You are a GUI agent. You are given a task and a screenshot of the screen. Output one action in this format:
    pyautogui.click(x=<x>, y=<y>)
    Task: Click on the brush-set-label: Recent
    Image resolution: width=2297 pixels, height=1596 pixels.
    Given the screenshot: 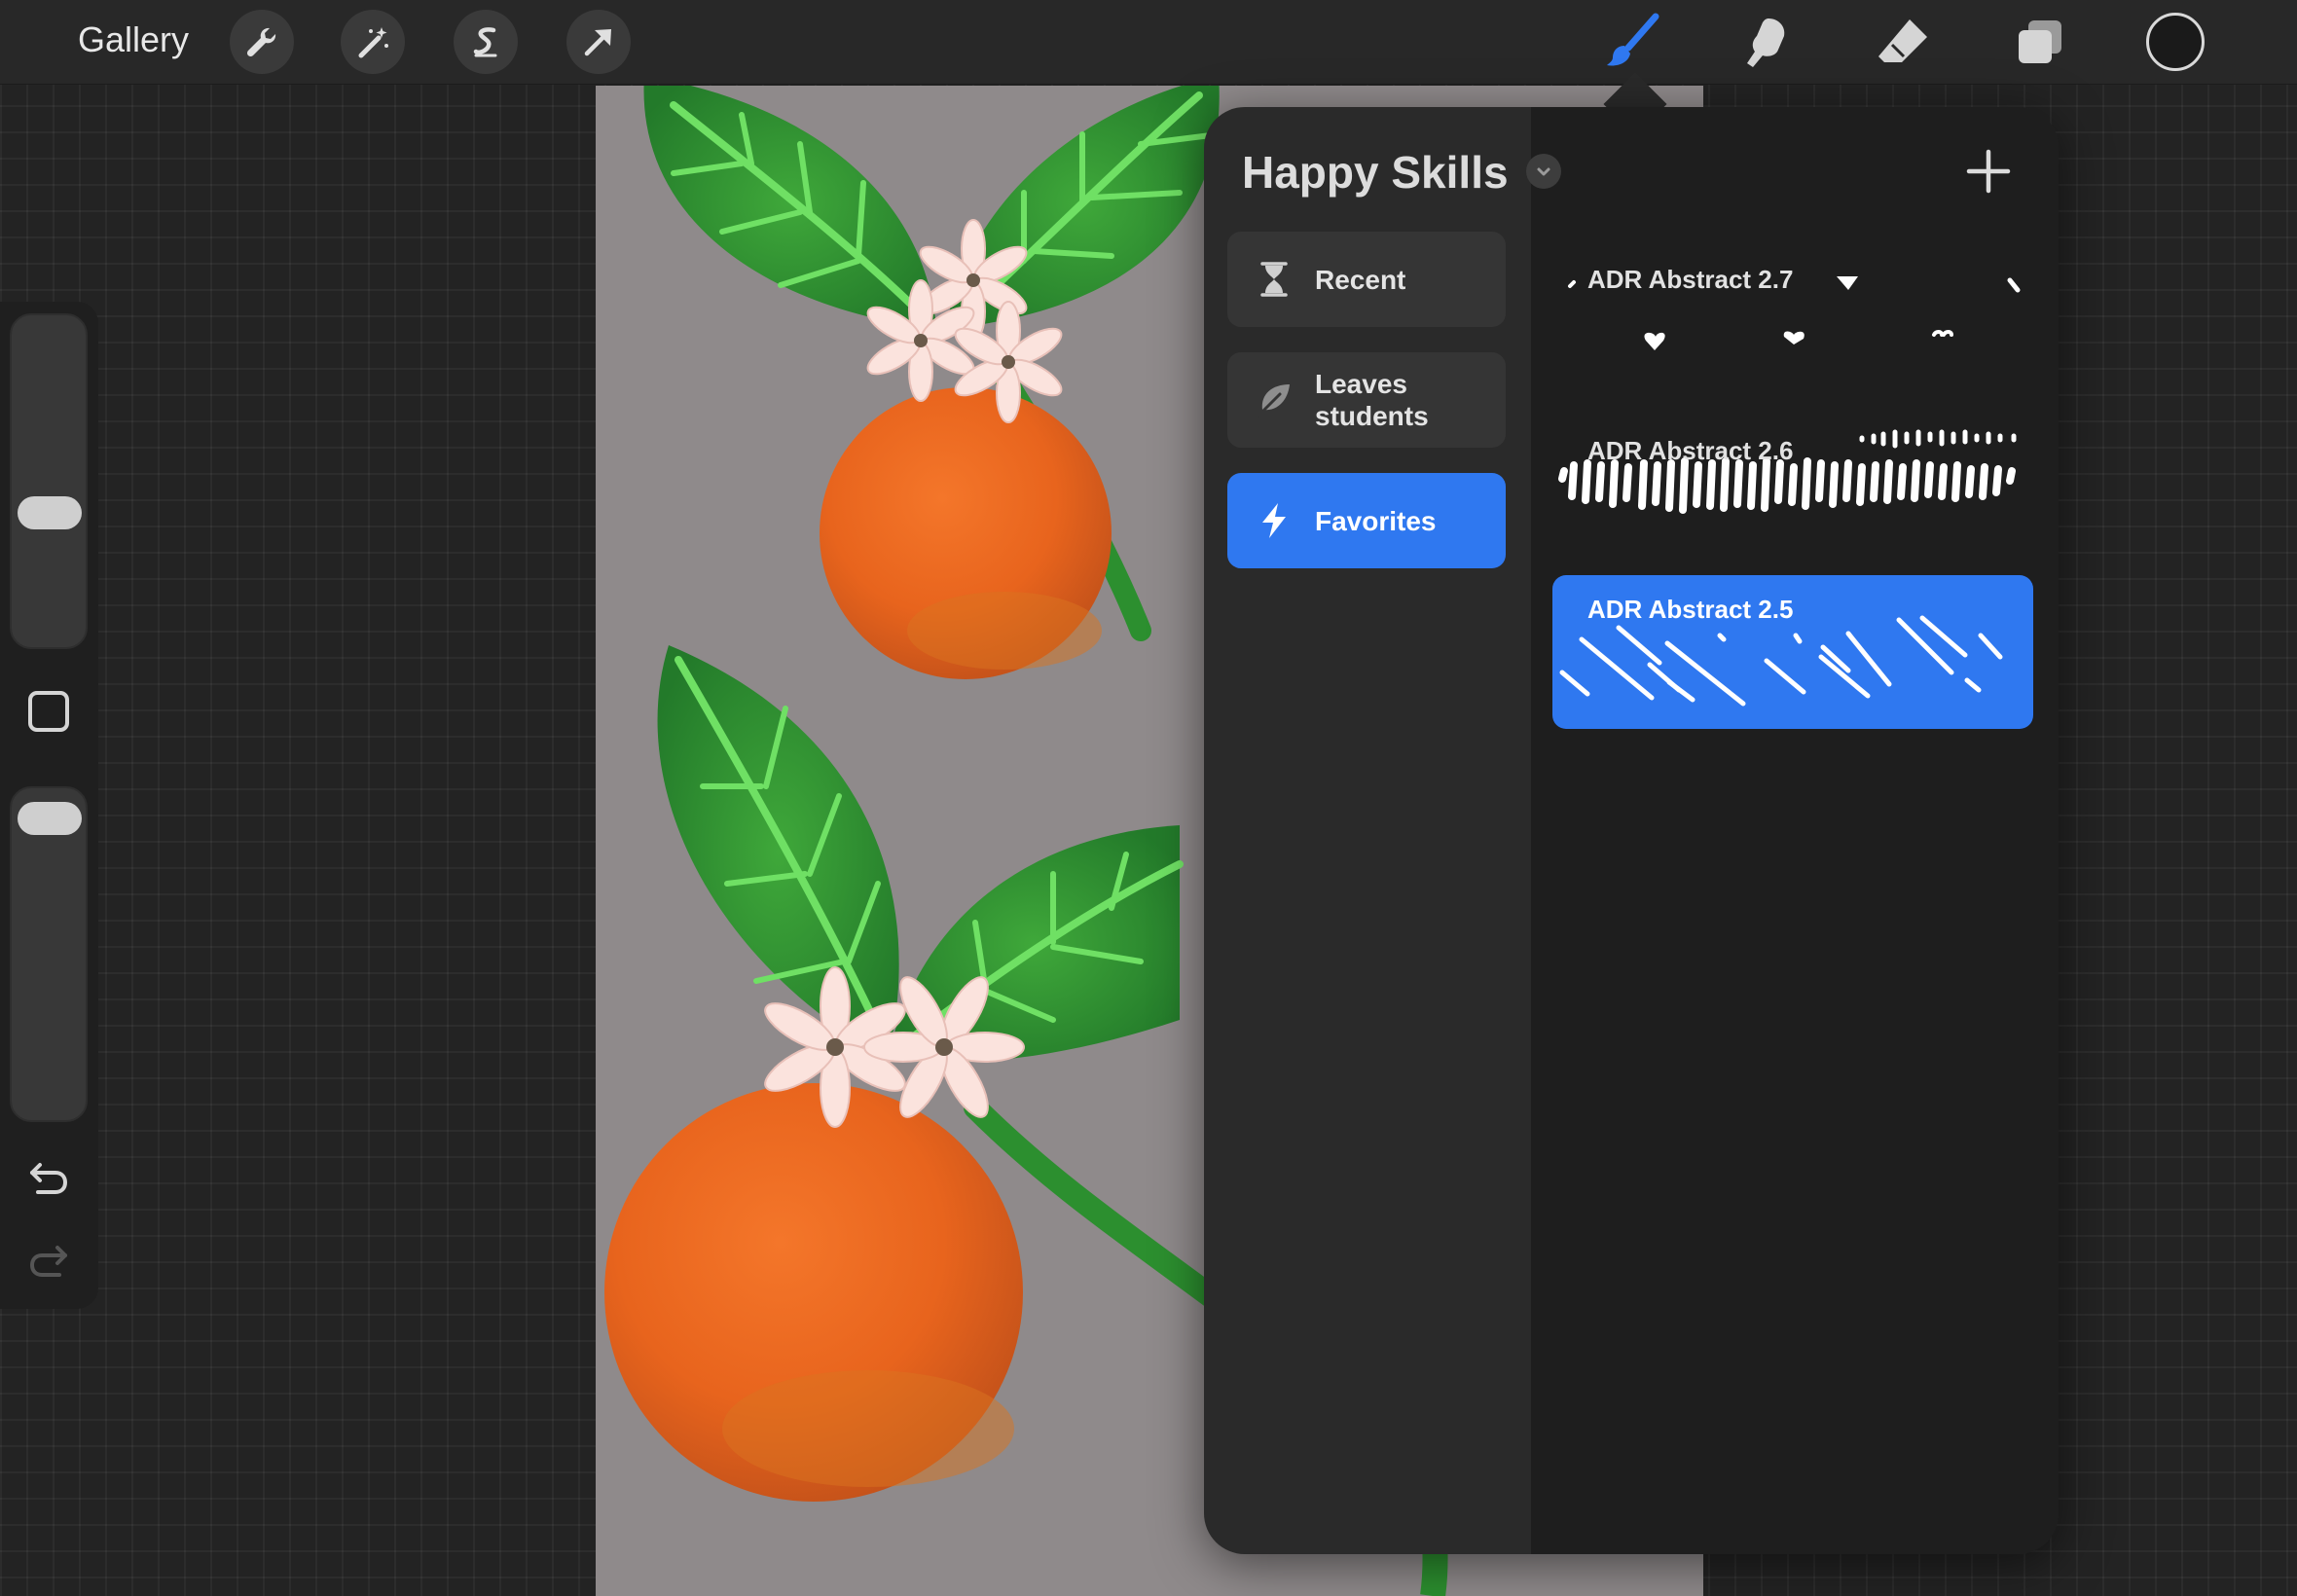 What is the action you would take?
    pyautogui.click(x=1360, y=279)
    